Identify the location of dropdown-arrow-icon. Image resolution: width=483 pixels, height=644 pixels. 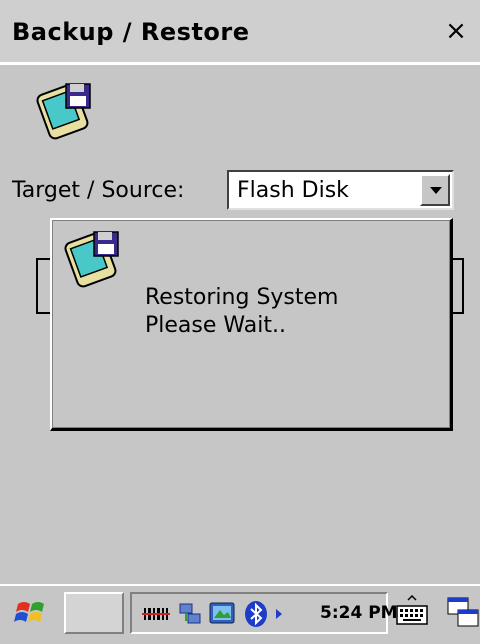
(435, 190).